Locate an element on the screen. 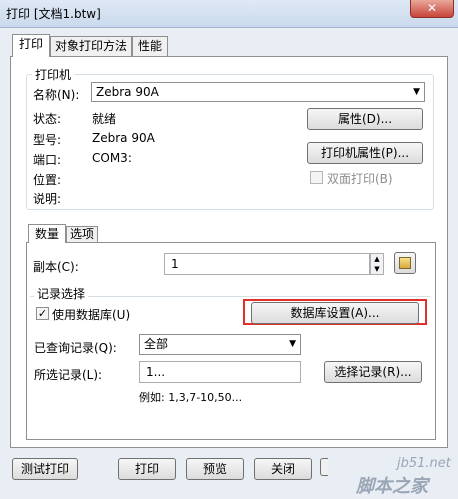  printer-name-value: Zebra 90A is located at coordinates (127, 92).